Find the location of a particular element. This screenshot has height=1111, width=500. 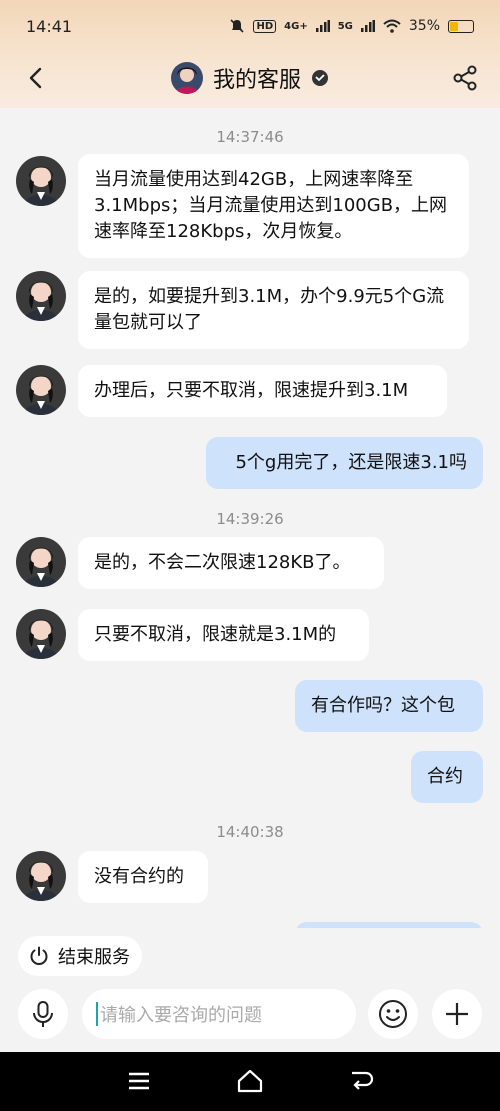

input-bar: 请输入要咨询的问题 is located at coordinates (250, 1015).